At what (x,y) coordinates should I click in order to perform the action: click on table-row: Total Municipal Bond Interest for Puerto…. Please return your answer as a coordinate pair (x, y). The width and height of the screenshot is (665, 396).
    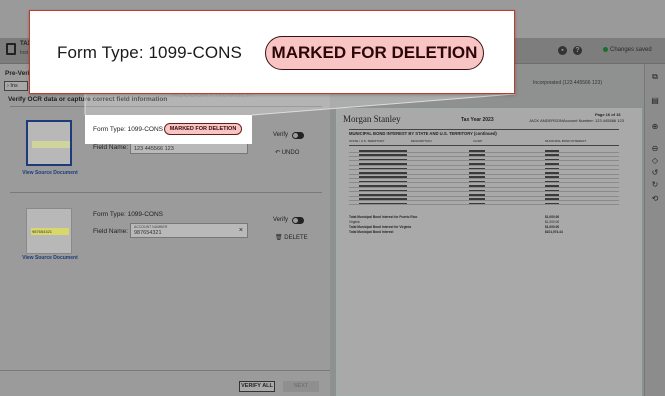
    Looking at the image, I should click on (454, 217).